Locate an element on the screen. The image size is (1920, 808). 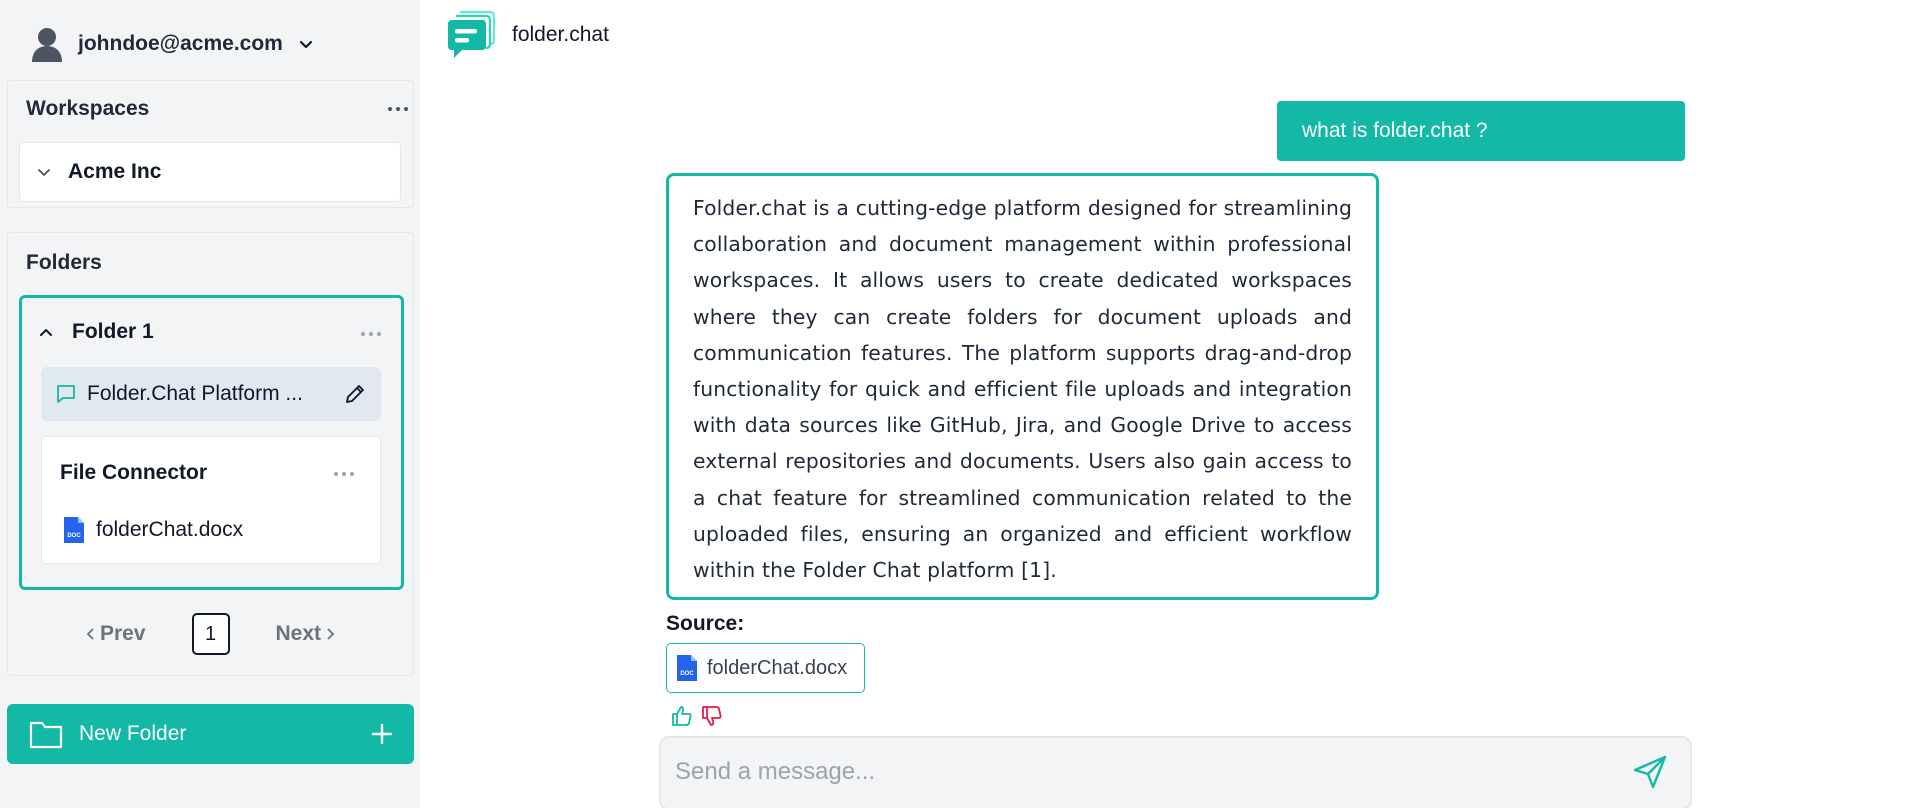
prev-page-label: Prev is located at coordinates (122, 633).